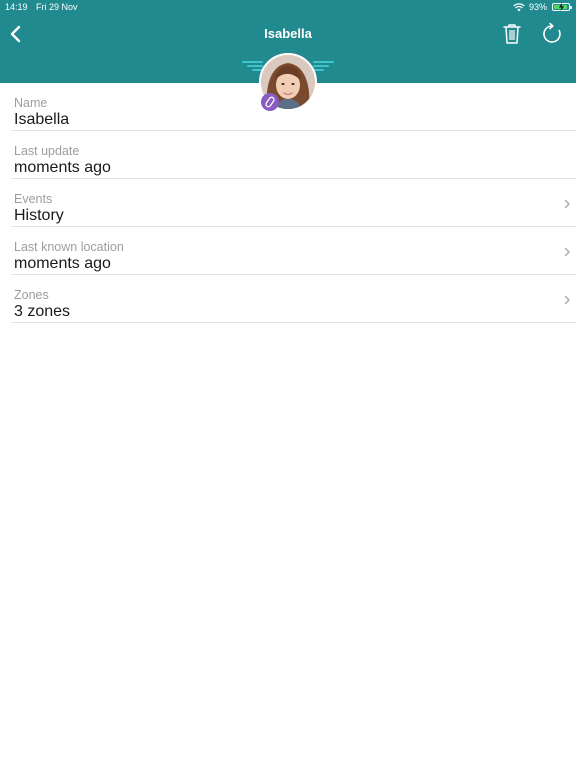  I want to click on battery-icon, so click(562, 7).